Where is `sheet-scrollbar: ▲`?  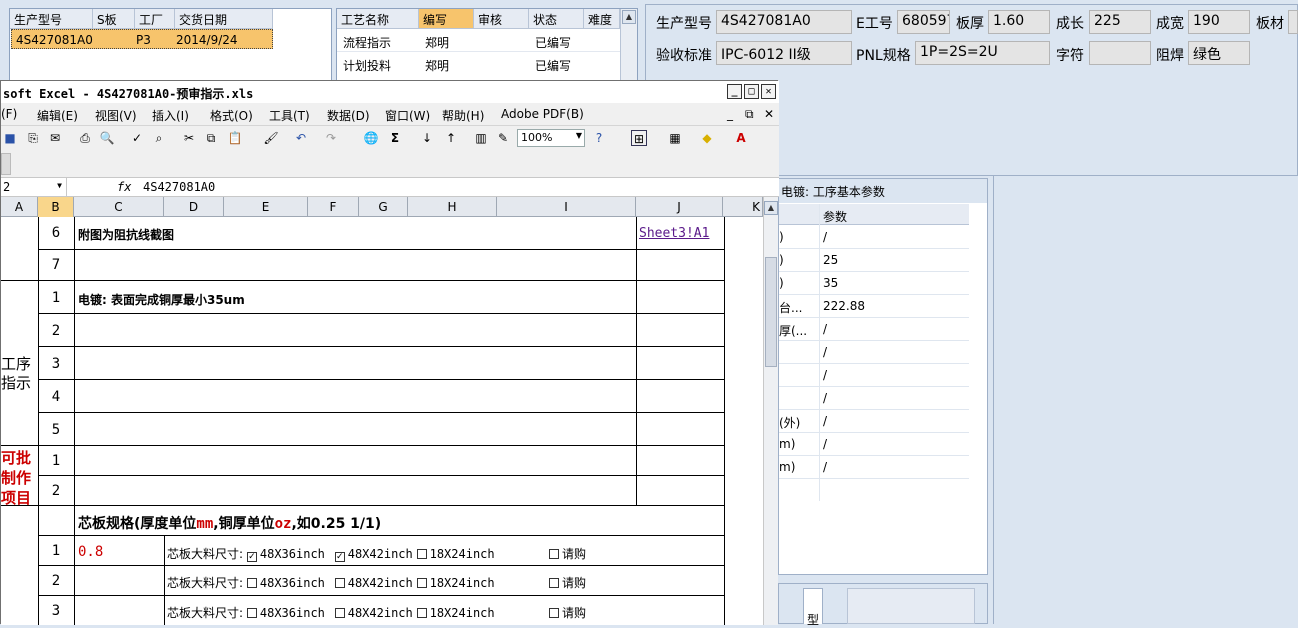
sheet-scrollbar: ▲ is located at coordinates (770, 411).